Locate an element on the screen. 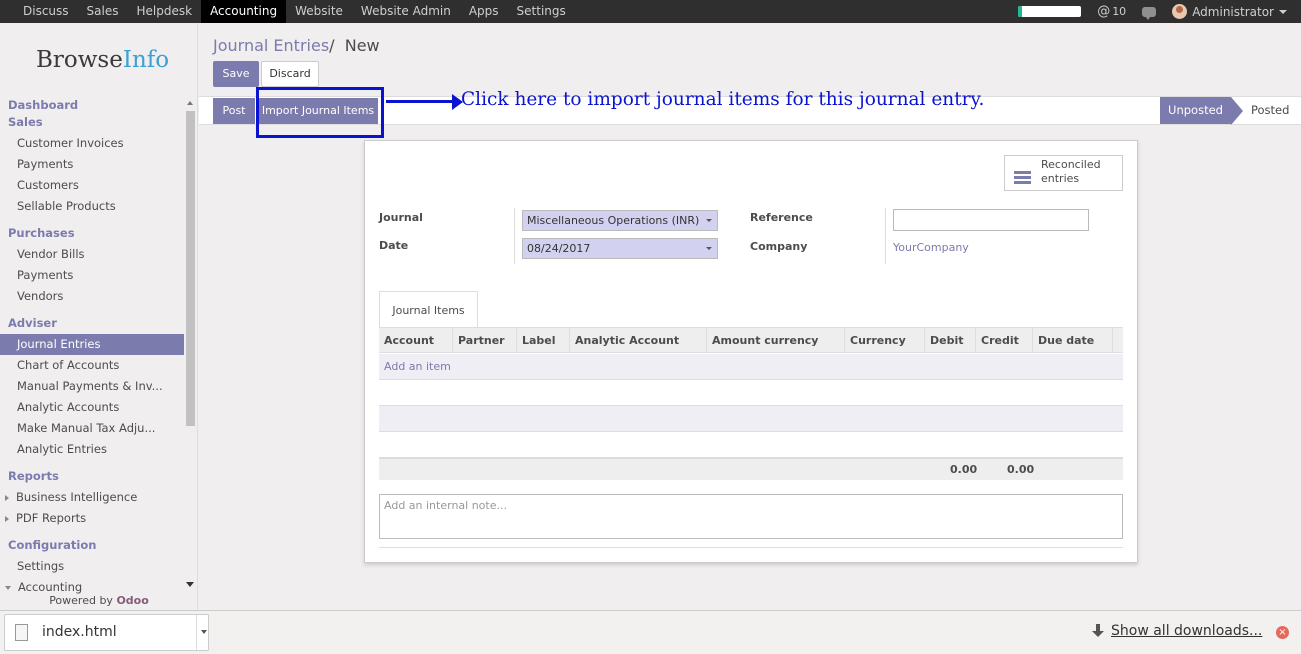 The height and width of the screenshot is (654, 1301). breadcrumb: Journal Entries/ New is located at coordinates (296, 45).